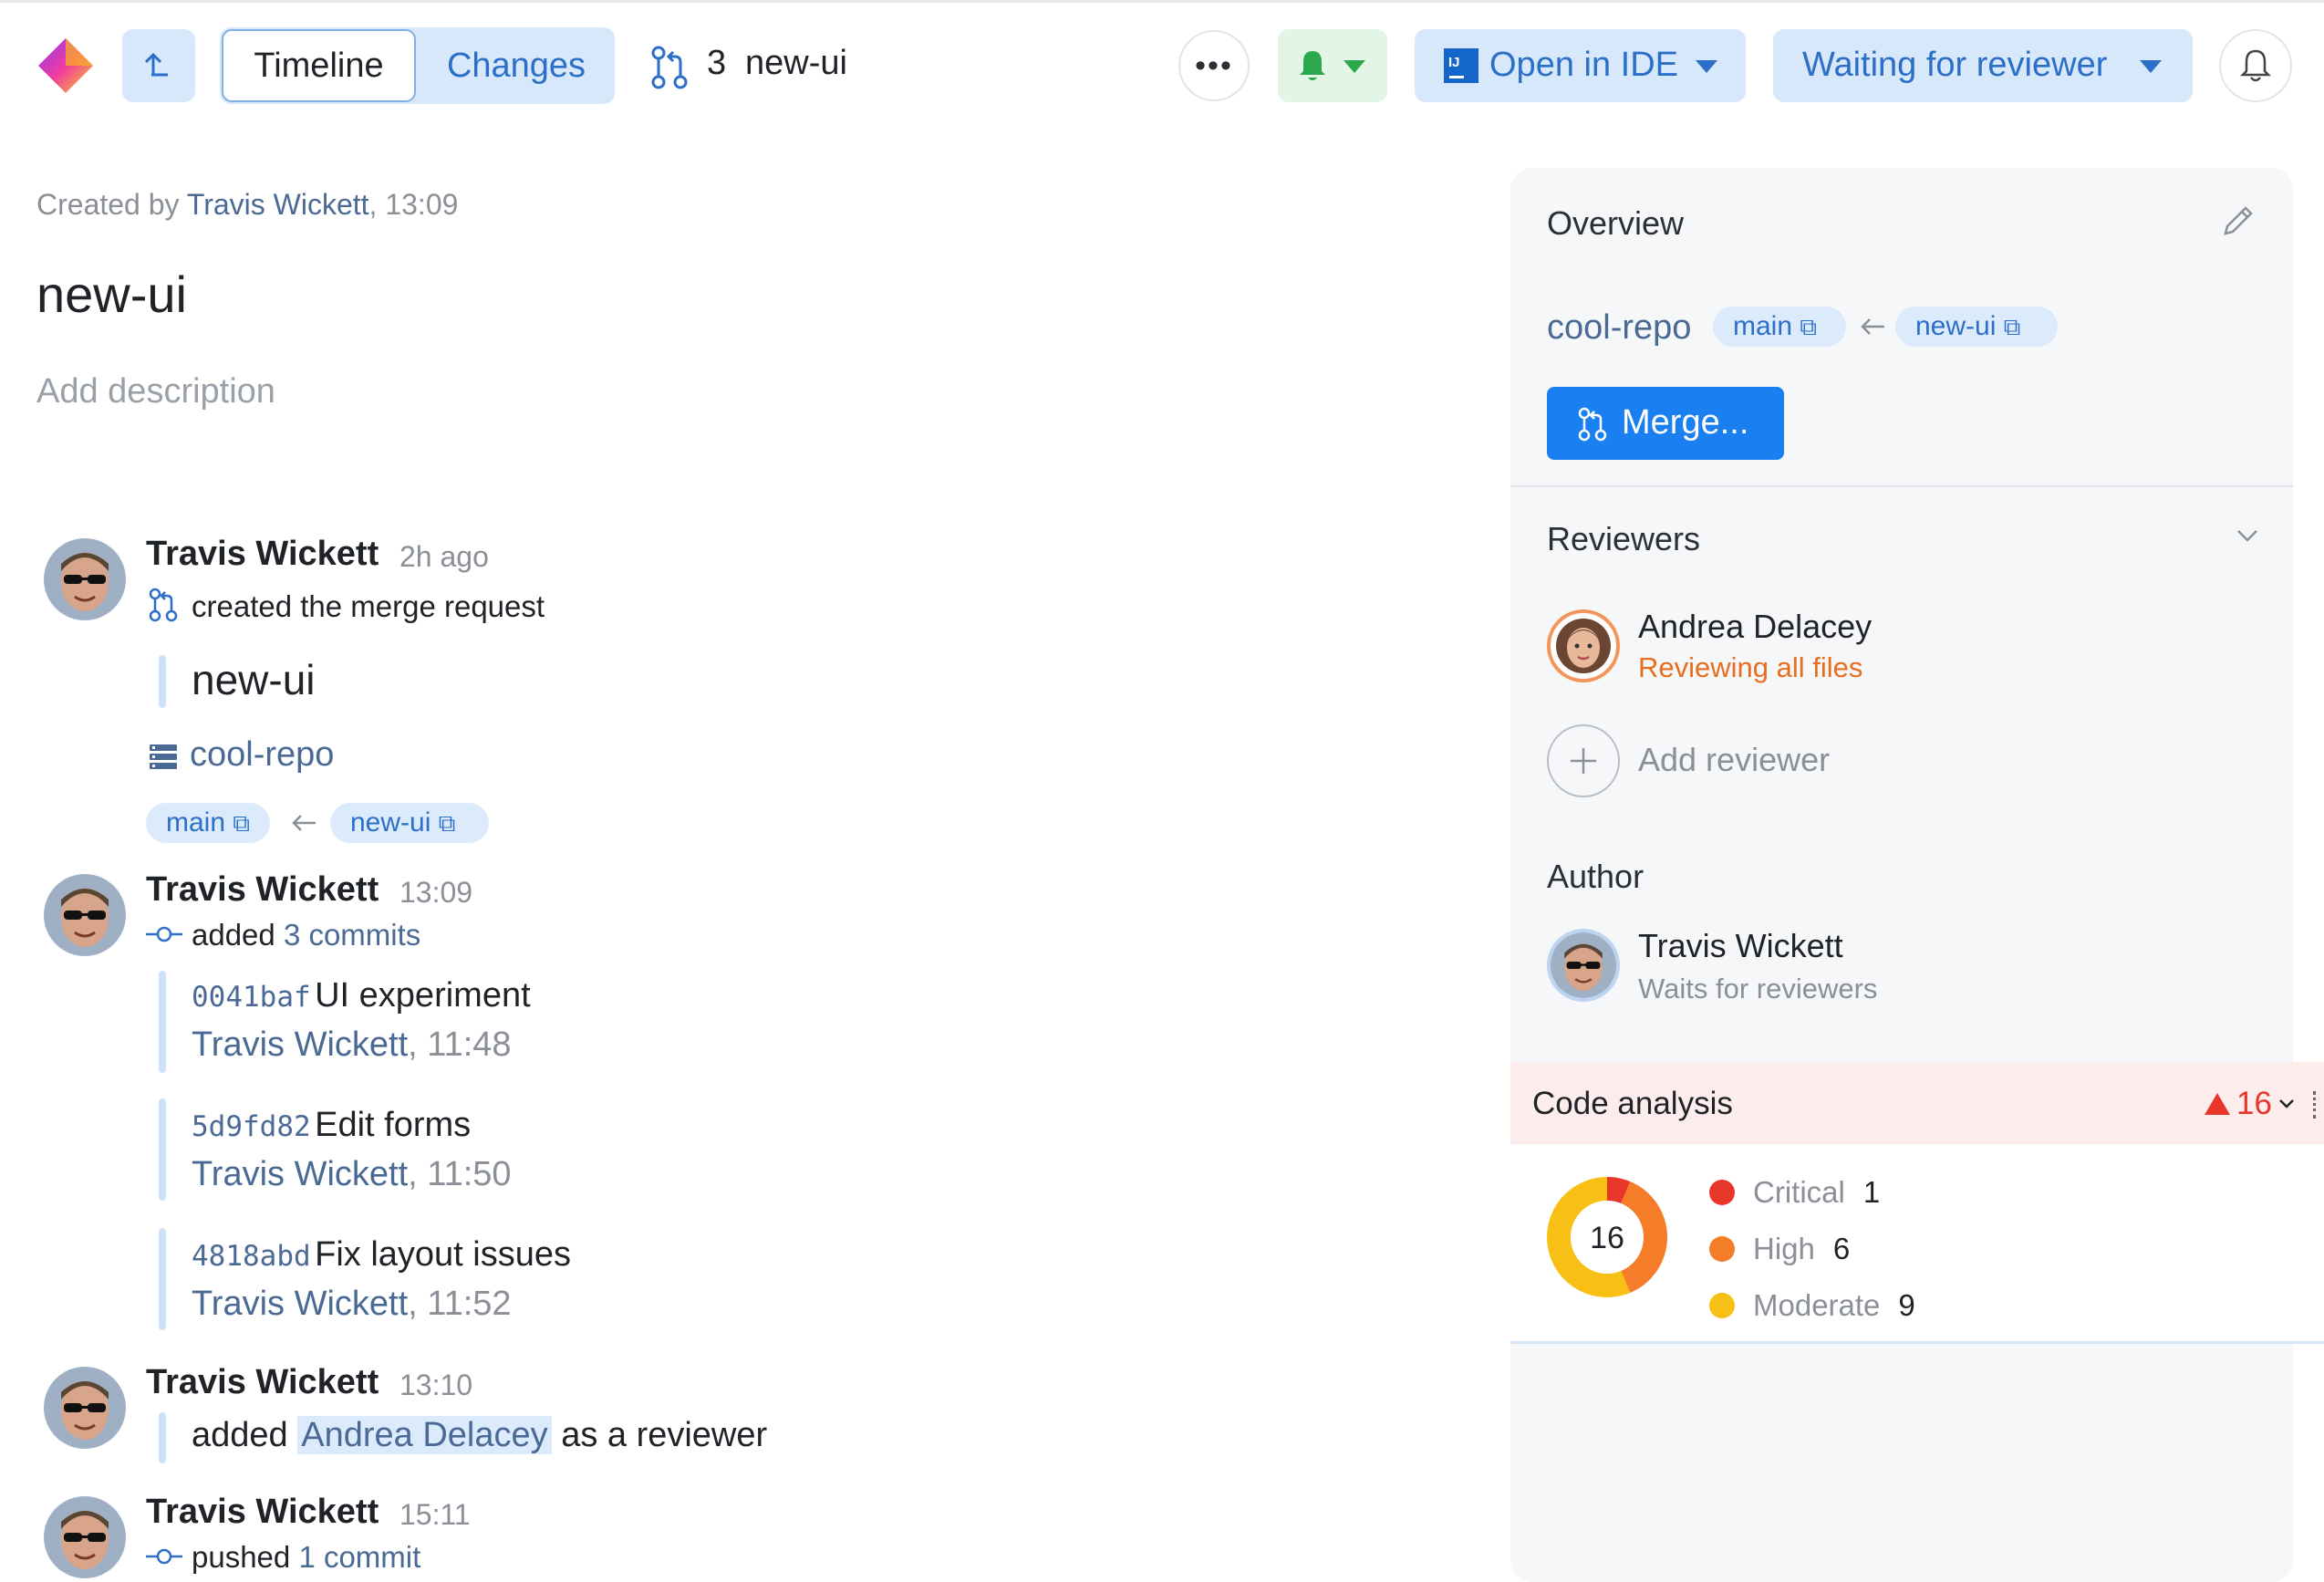 The height and width of the screenshot is (1582, 2324). What do you see at coordinates (65, 65) in the screenshot?
I see `app-logo-icon` at bounding box center [65, 65].